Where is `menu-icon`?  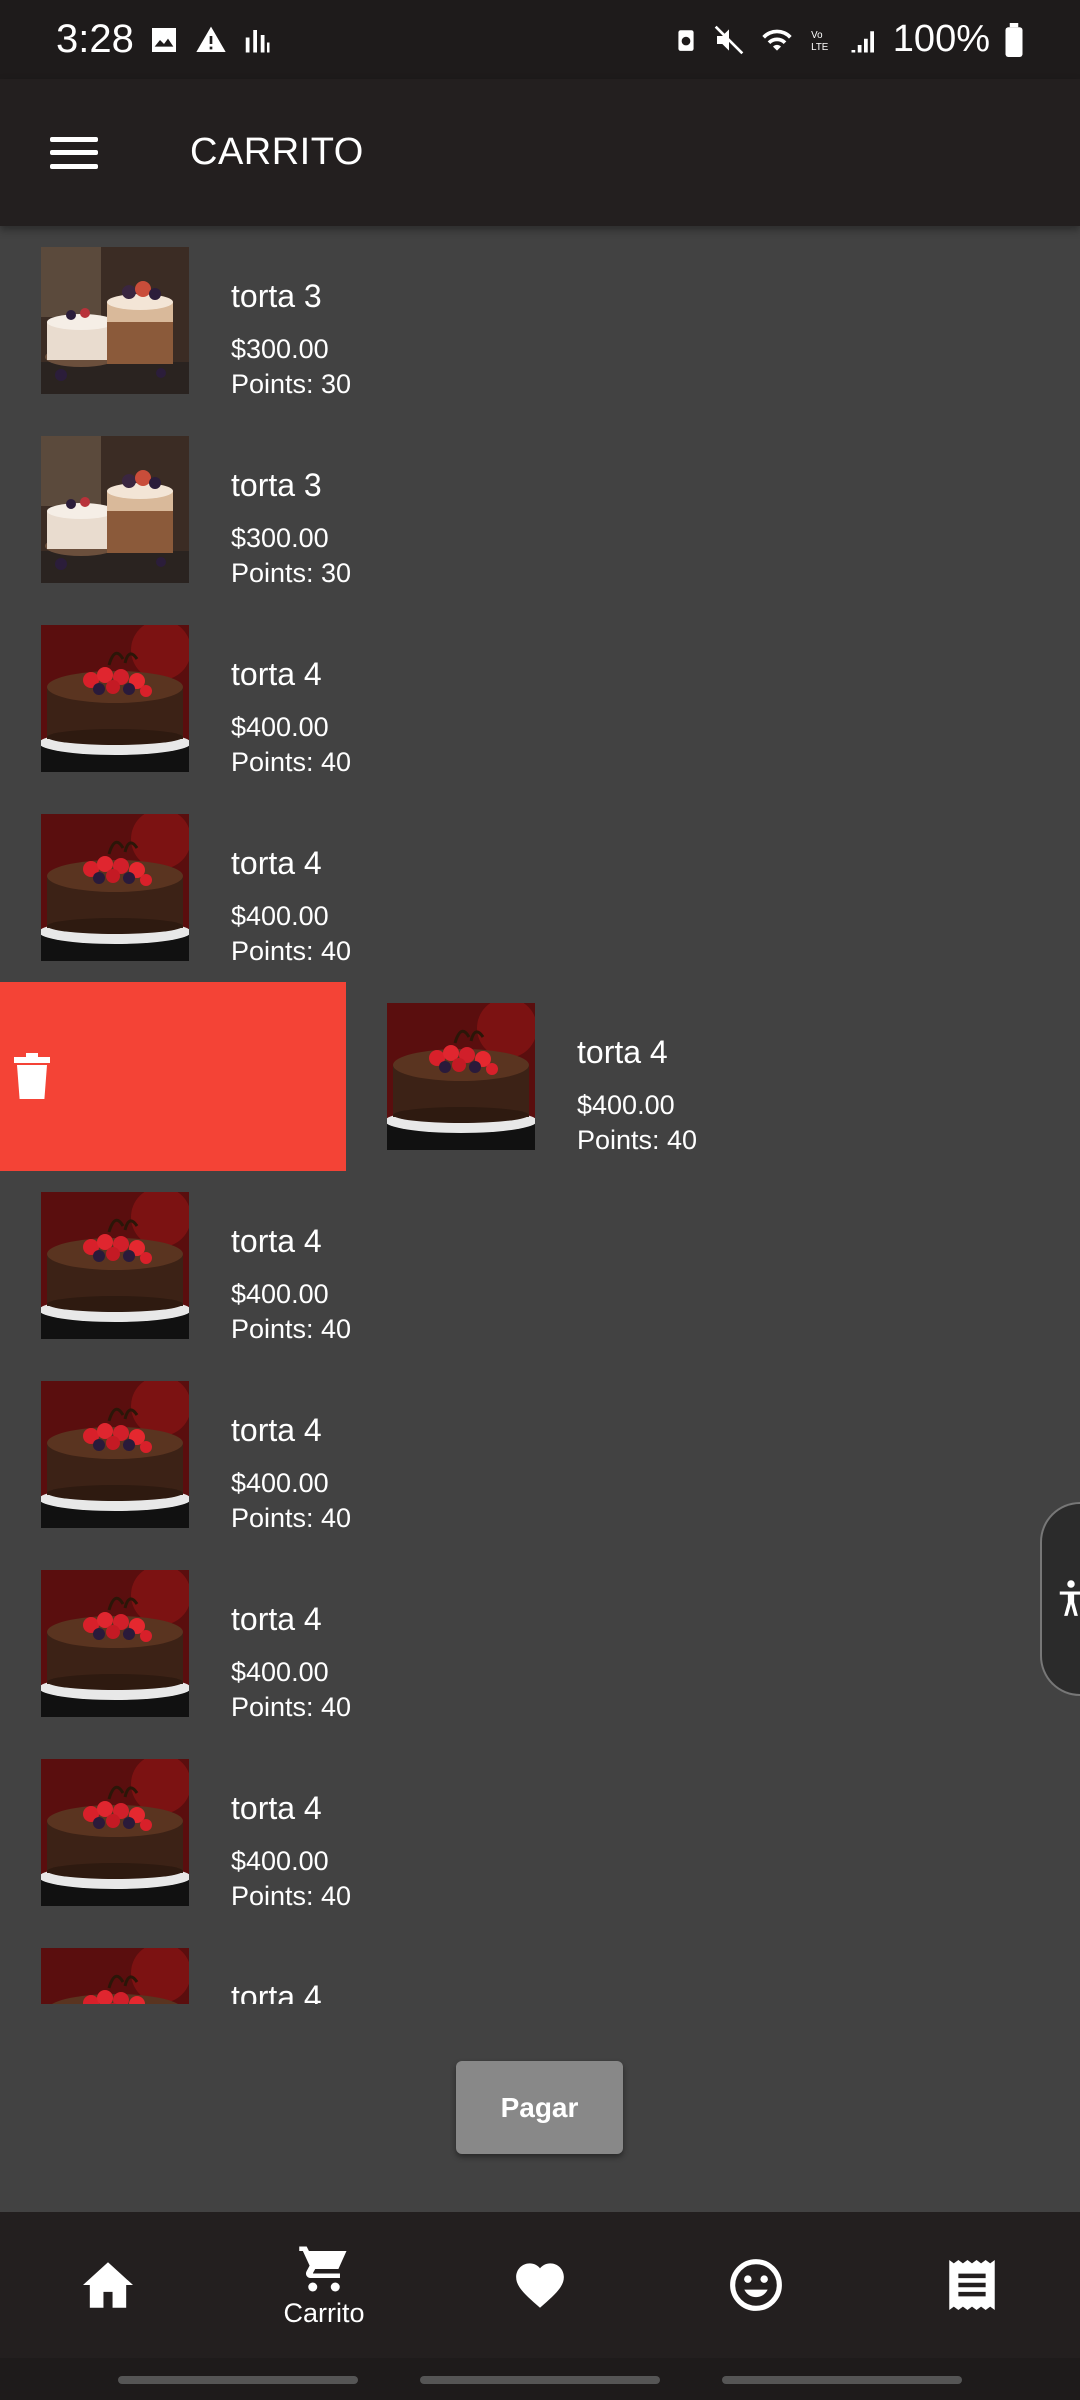 menu-icon is located at coordinates (74, 152).